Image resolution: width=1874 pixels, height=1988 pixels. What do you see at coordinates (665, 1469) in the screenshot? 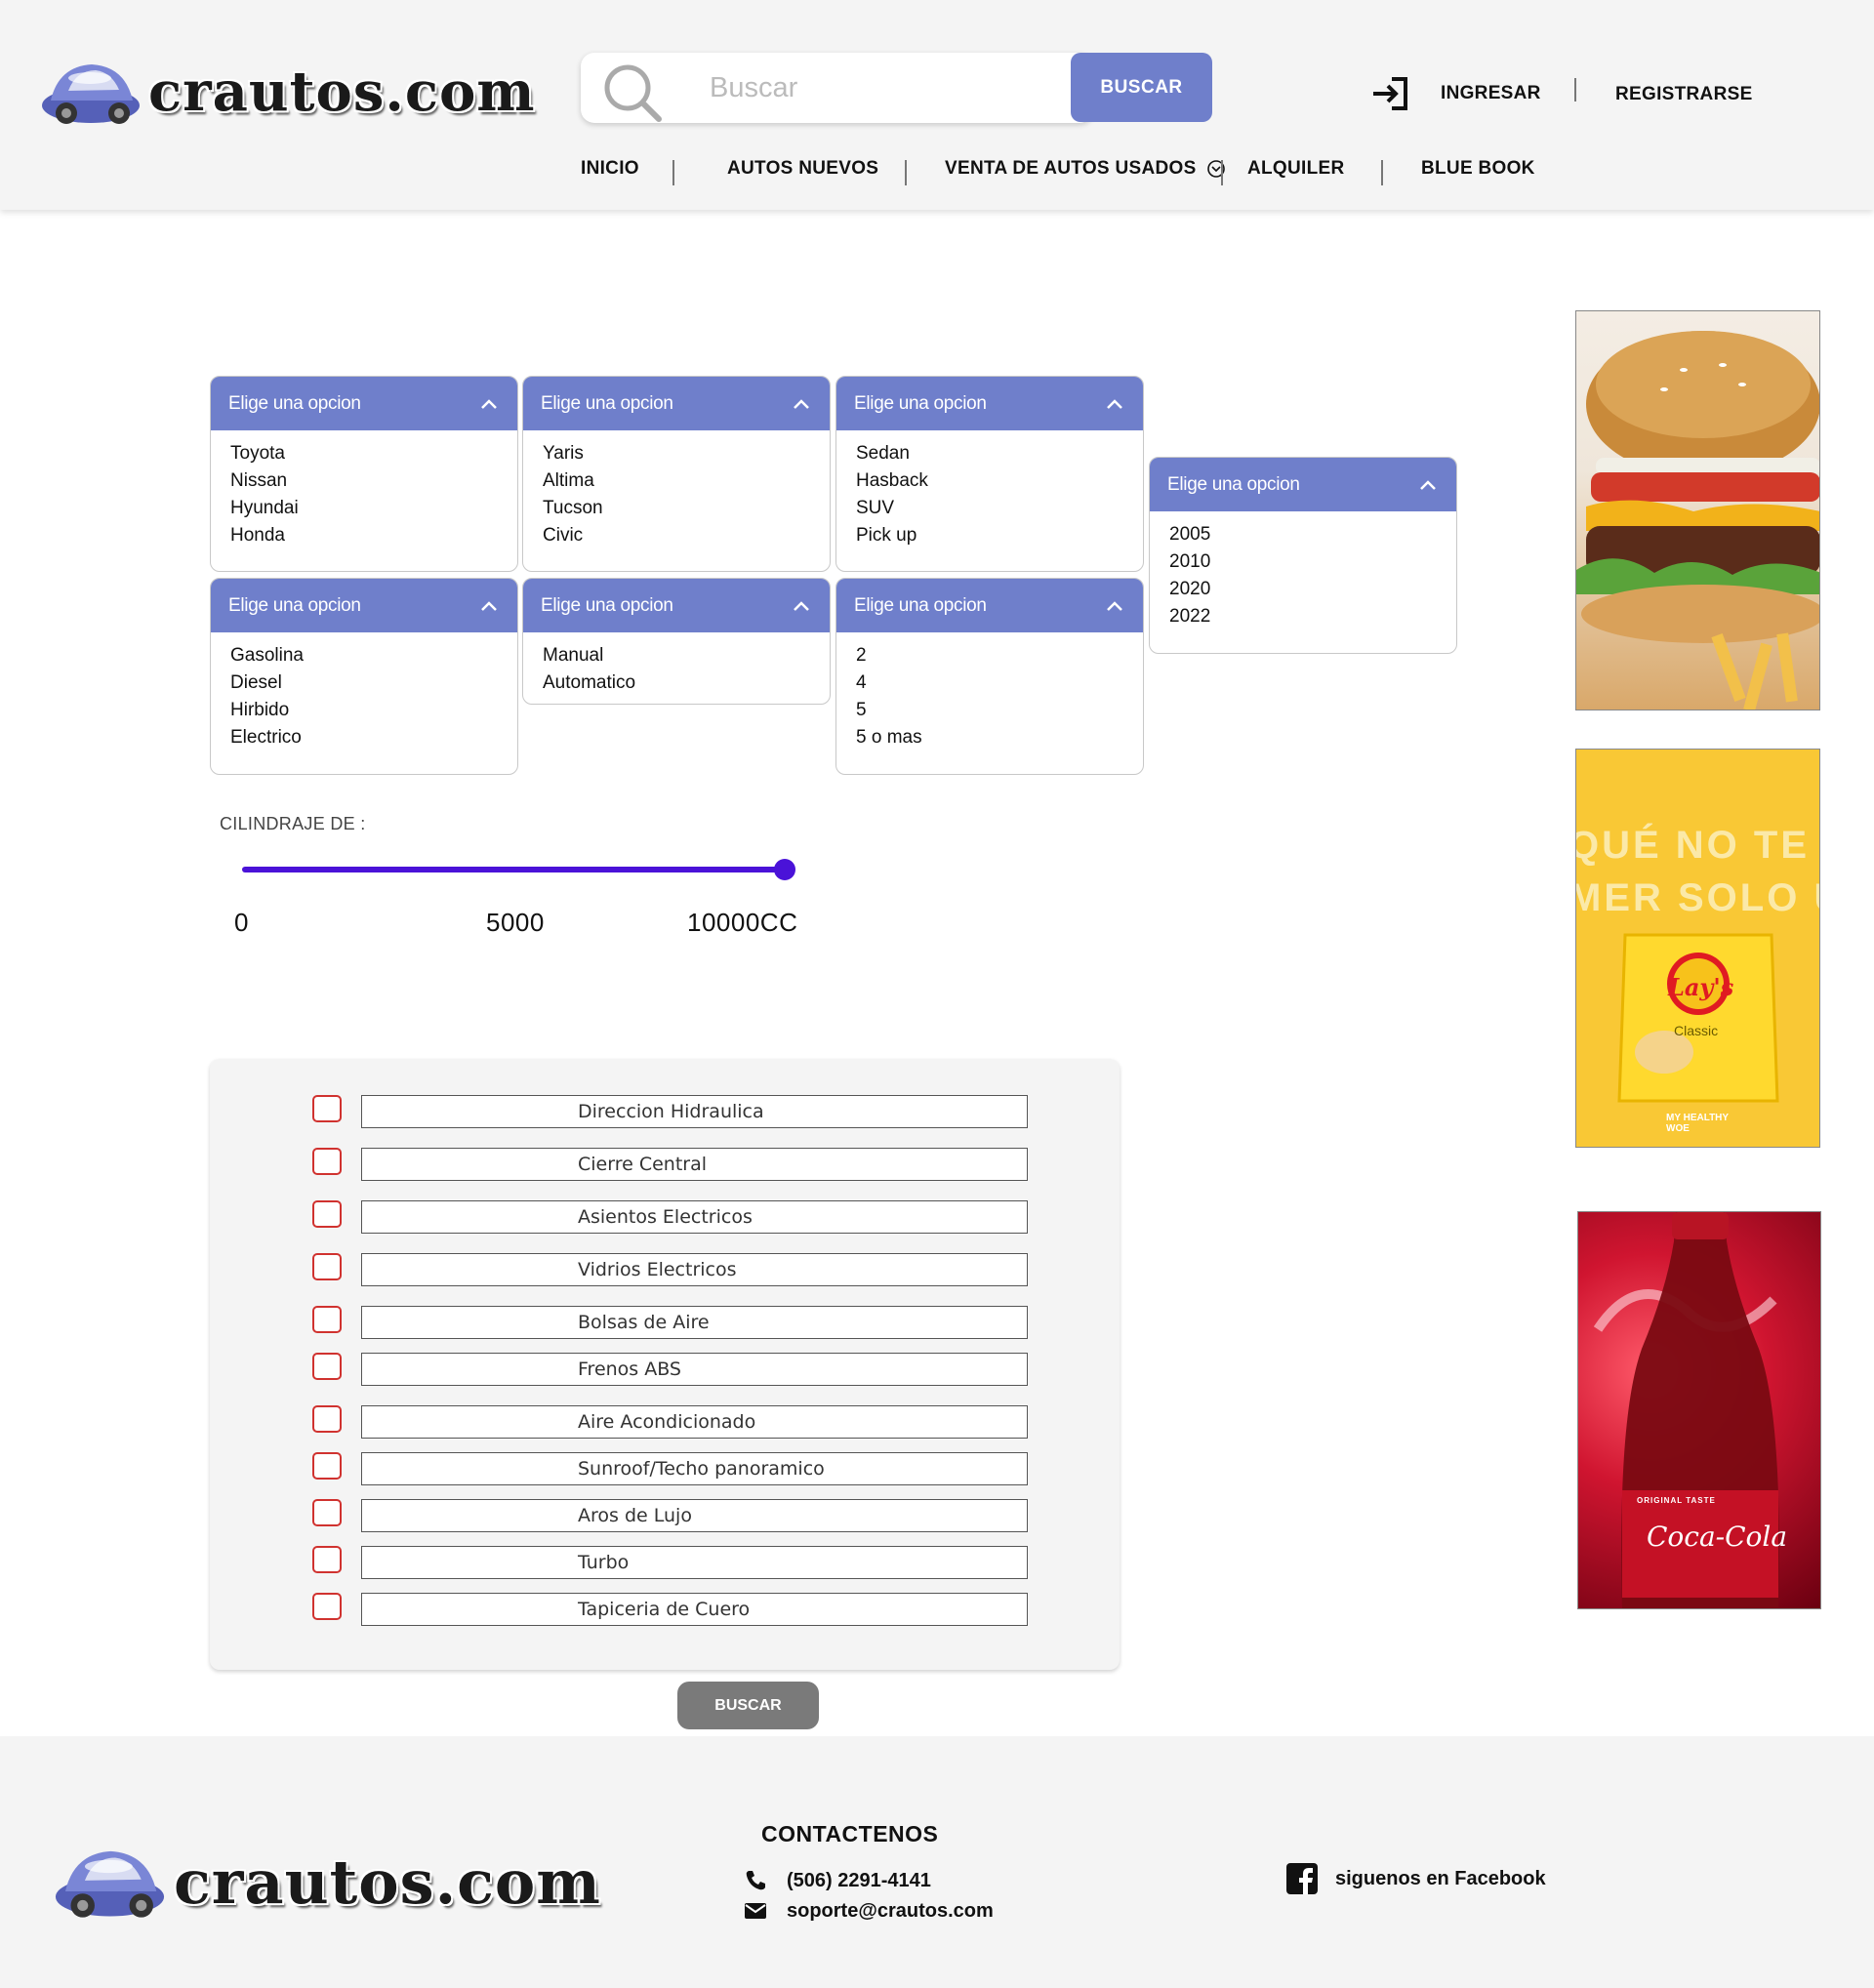
I see `feature-row: Sunroof/Techo panoramico` at bounding box center [665, 1469].